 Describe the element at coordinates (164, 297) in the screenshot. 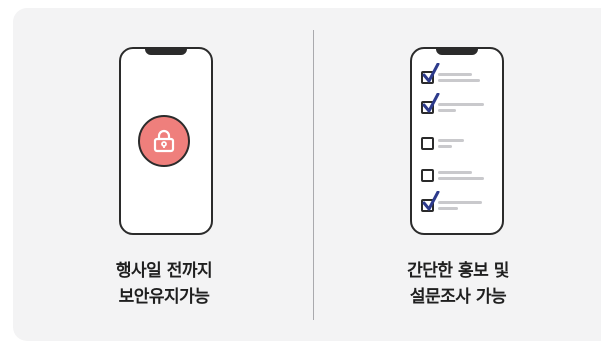

I see `caption-line: 보안유지가능` at that location.